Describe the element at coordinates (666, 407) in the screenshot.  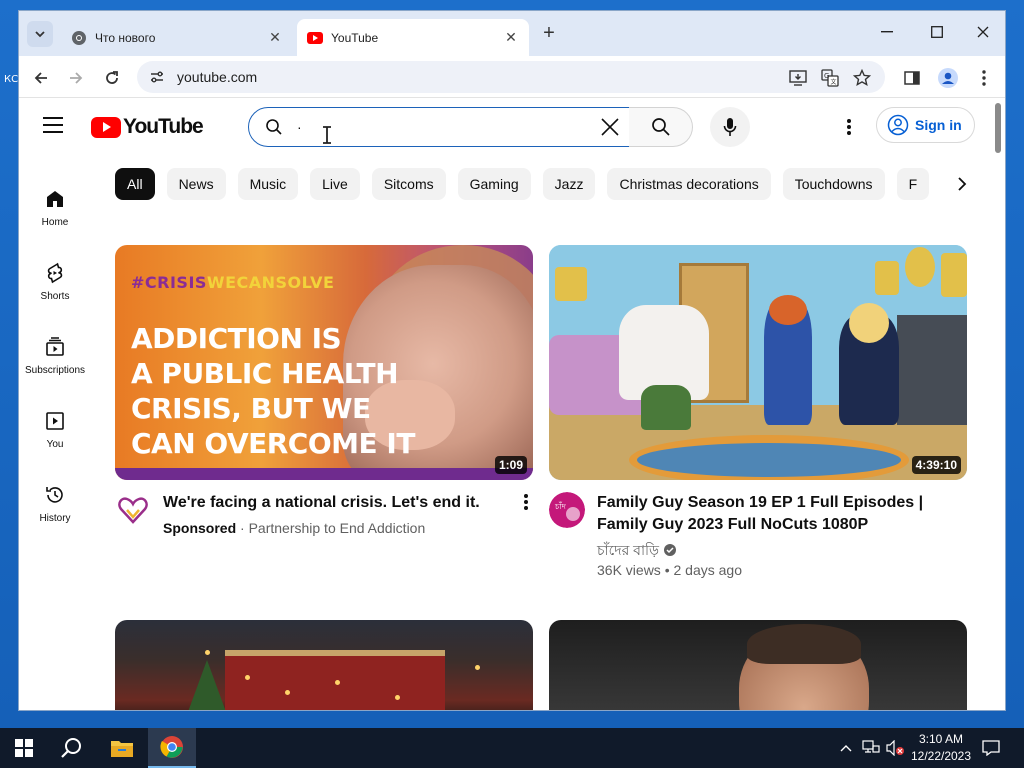
I see `thumbnail-character-pants` at that location.